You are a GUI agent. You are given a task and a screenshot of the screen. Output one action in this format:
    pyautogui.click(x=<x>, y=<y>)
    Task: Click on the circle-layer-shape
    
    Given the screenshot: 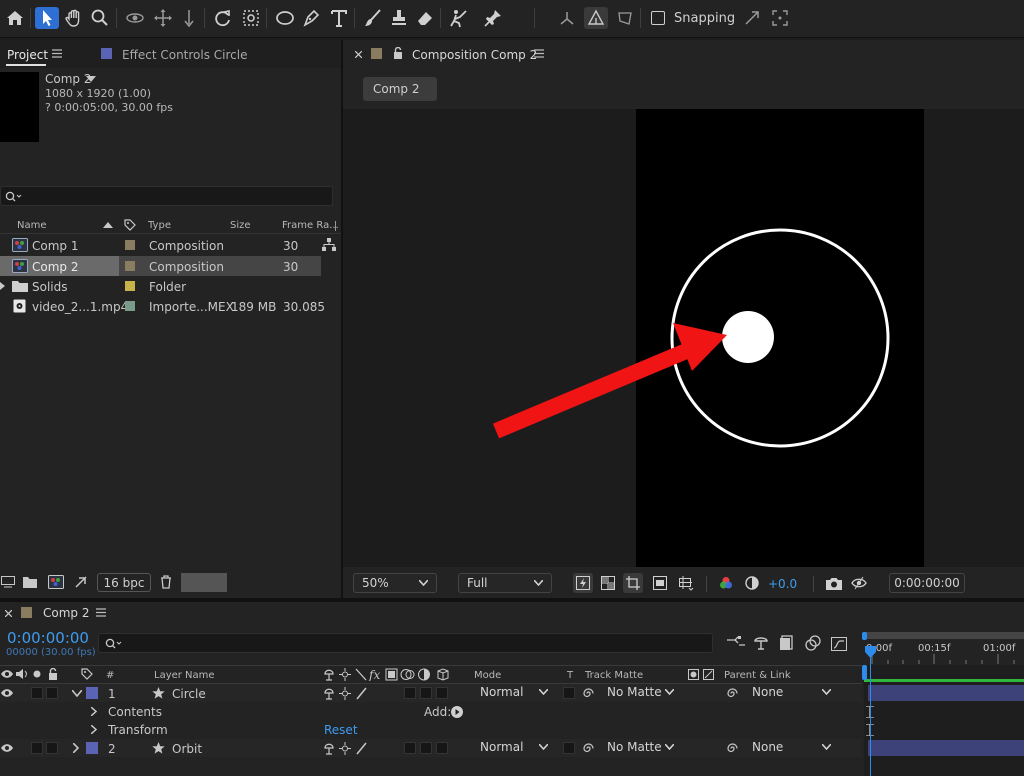 What is the action you would take?
    pyautogui.click(x=748, y=337)
    